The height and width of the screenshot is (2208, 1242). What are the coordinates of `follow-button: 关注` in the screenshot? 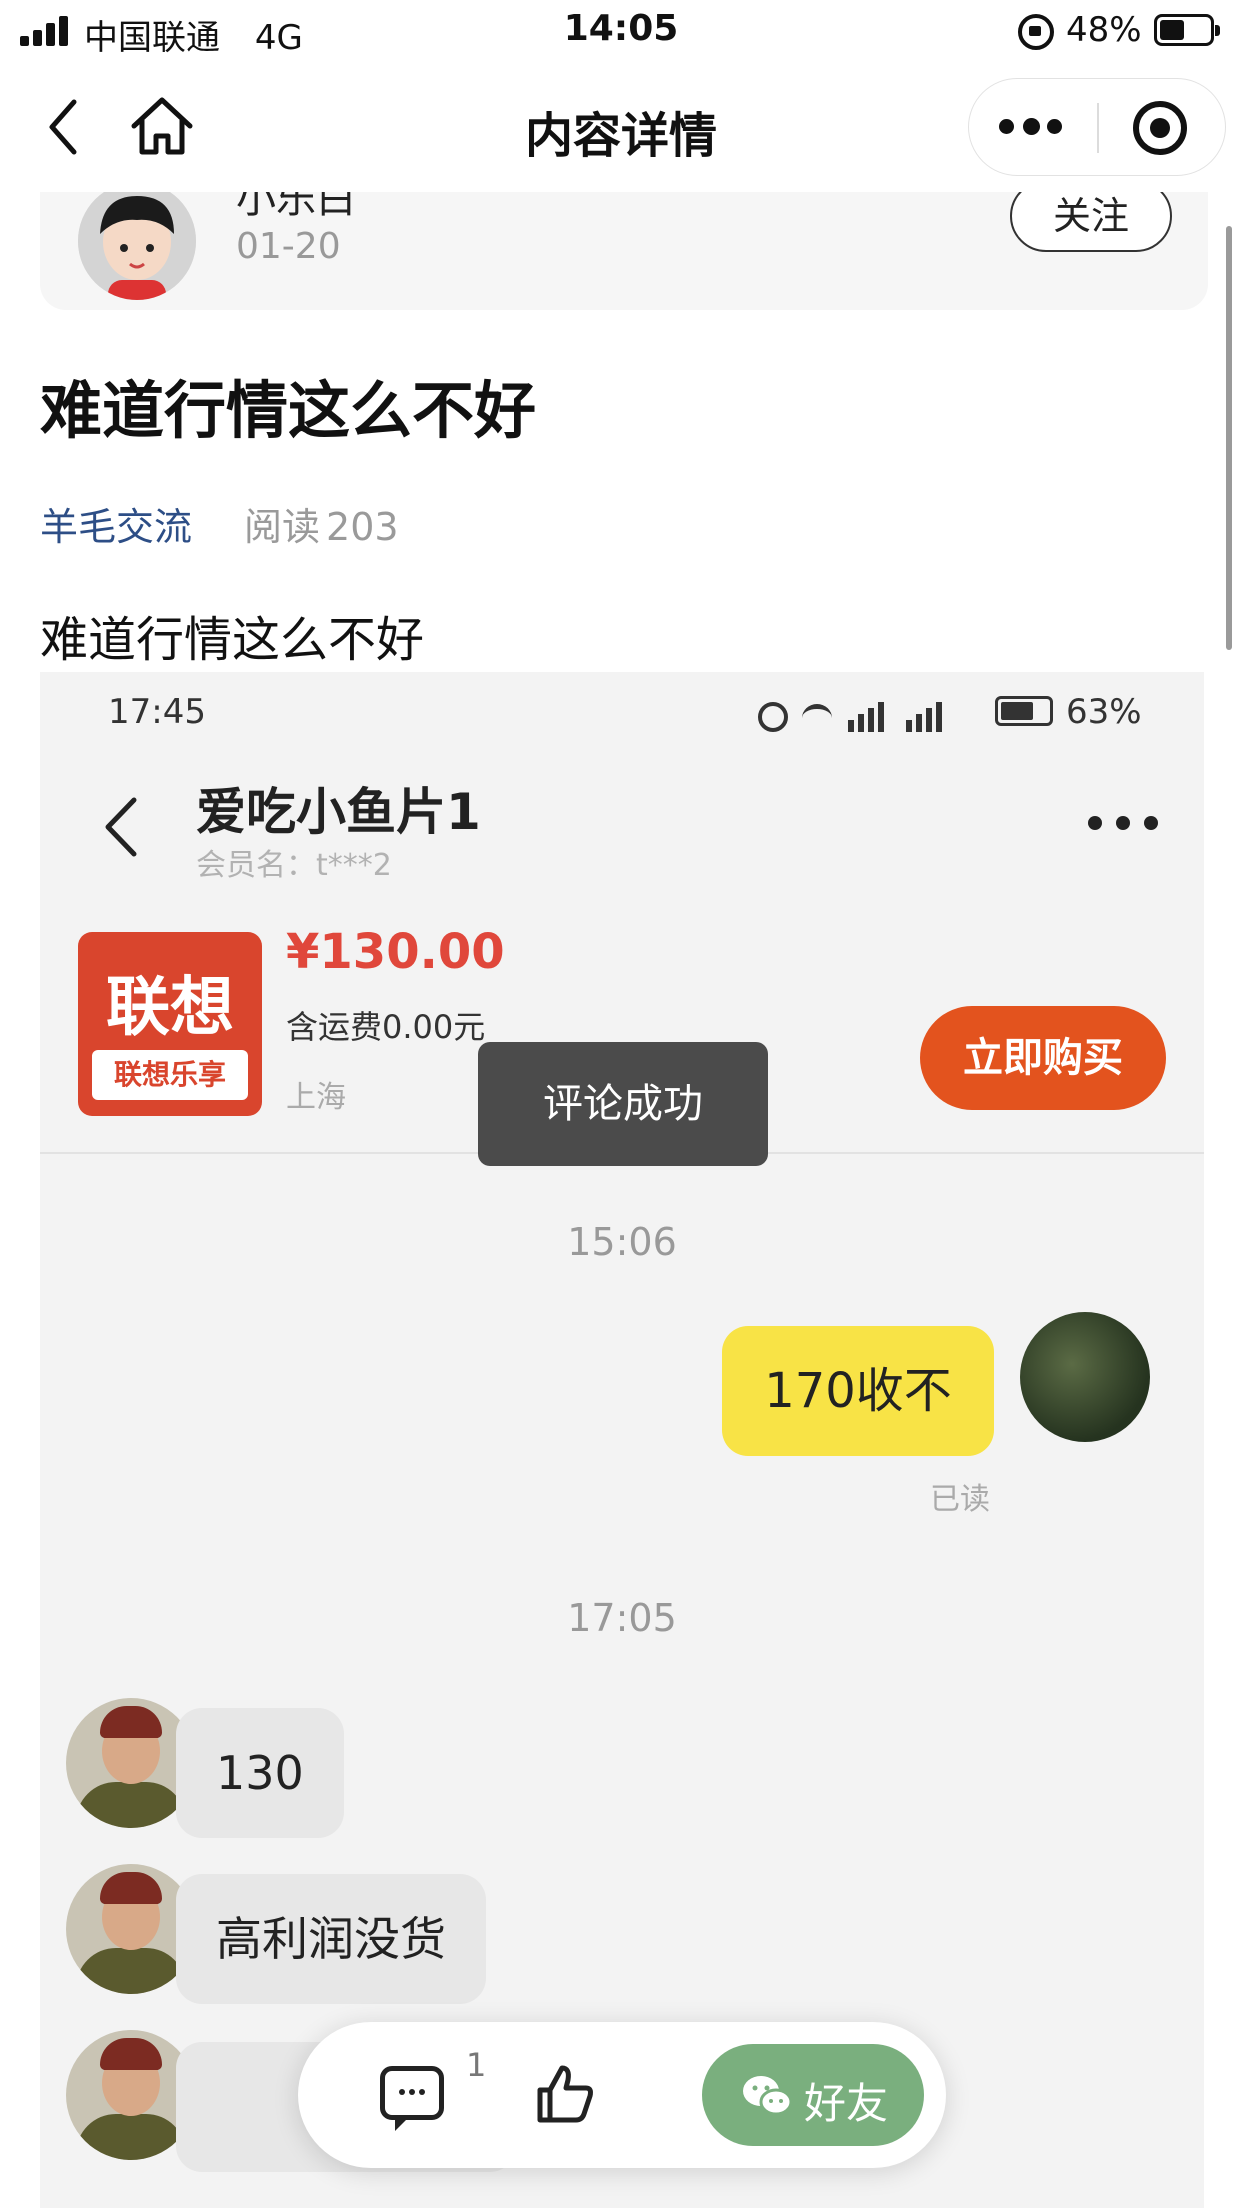 It's located at (1091, 222).